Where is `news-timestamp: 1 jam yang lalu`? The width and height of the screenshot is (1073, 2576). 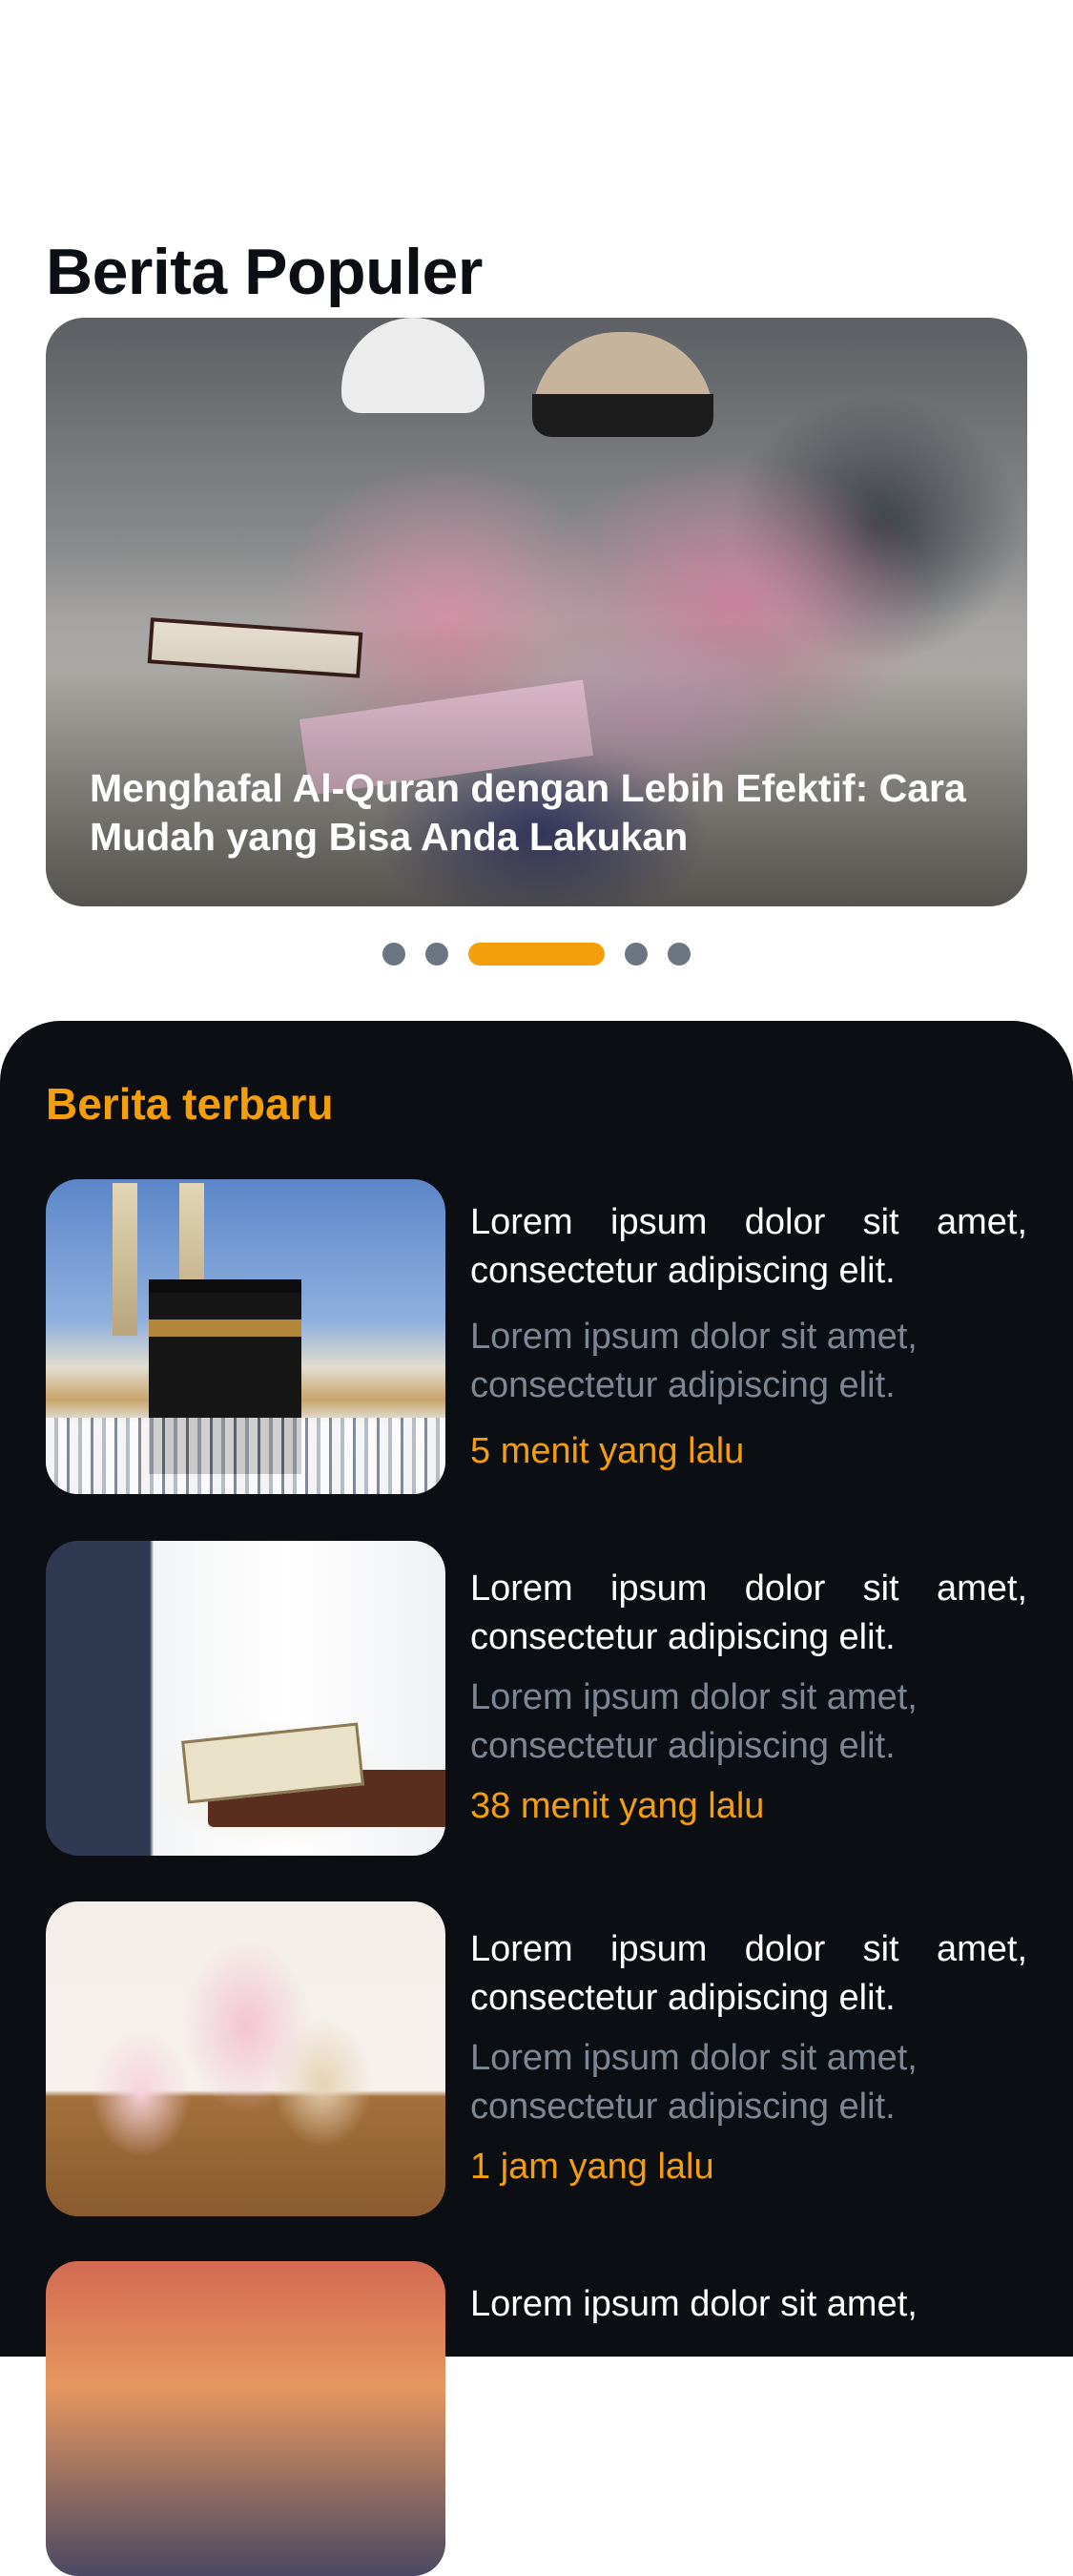 news-timestamp: 1 jam yang lalu is located at coordinates (592, 2167).